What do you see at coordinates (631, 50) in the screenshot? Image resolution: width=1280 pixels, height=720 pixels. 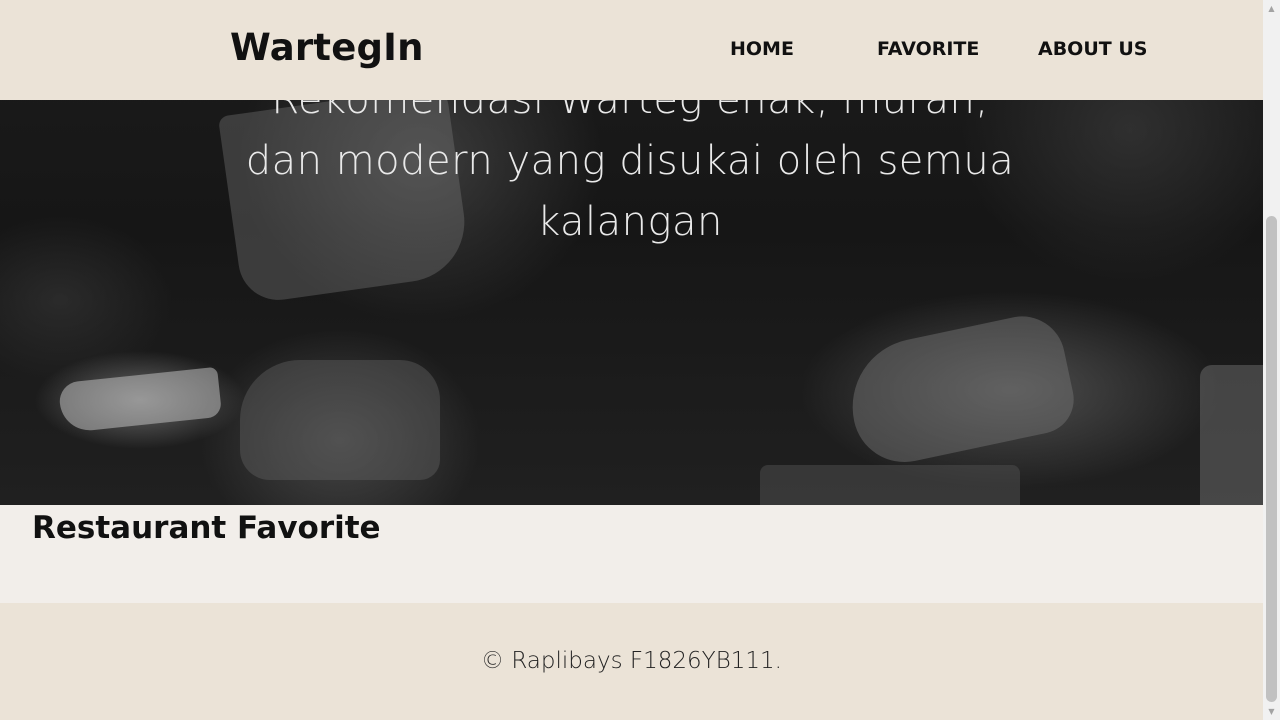 I see `site-header: WartegIn HOME FAVORITE ABOUT US` at bounding box center [631, 50].